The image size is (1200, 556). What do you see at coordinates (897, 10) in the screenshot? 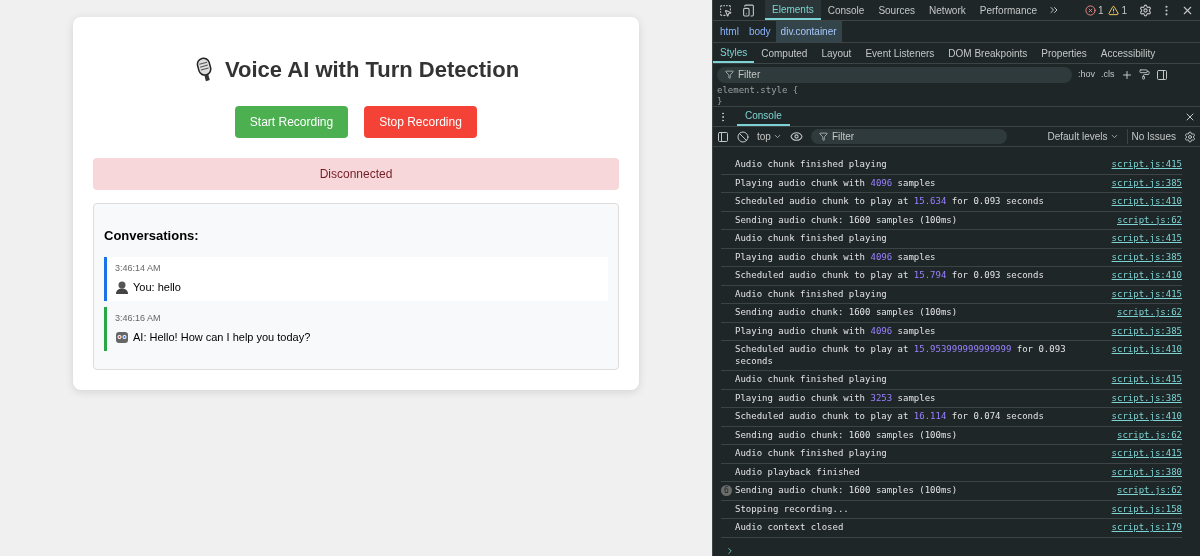
I see `devtools-tab: Sources` at bounding box center [897, 10].